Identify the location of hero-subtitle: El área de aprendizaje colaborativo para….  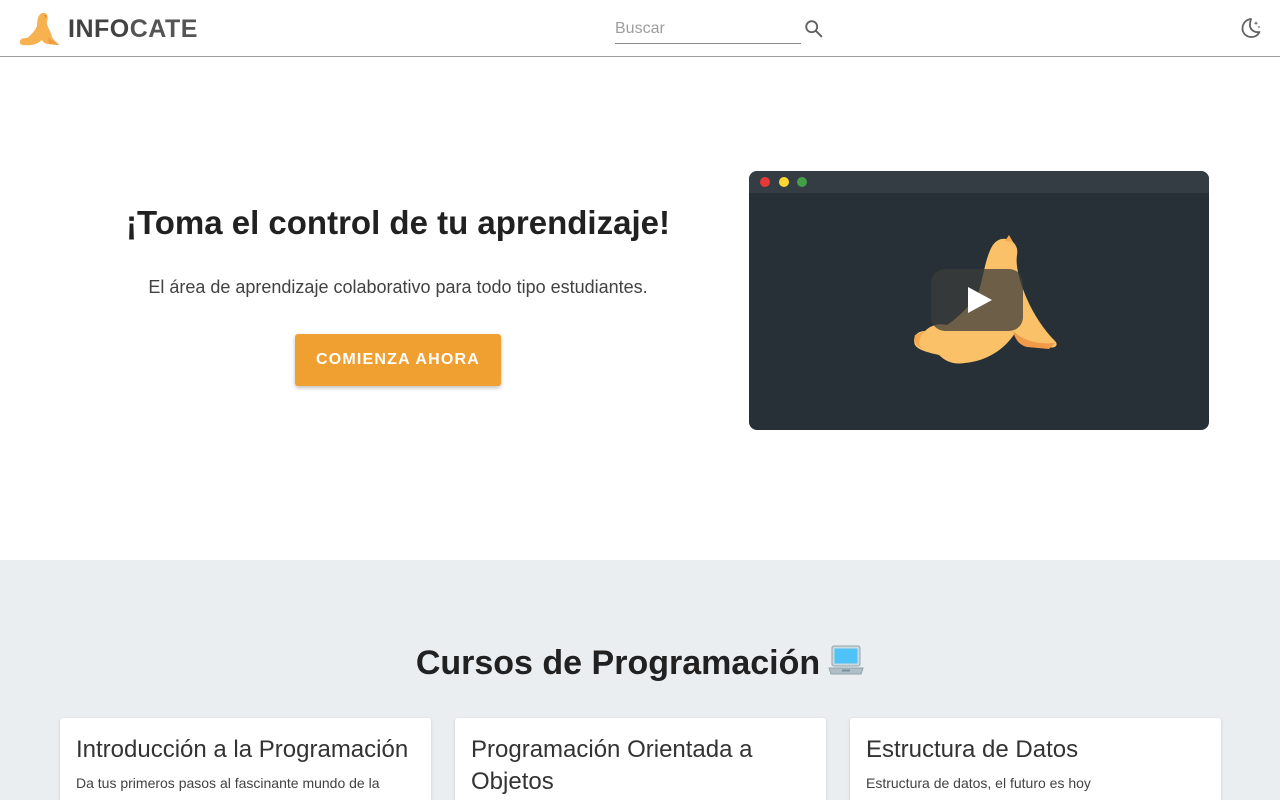
(398, 287).